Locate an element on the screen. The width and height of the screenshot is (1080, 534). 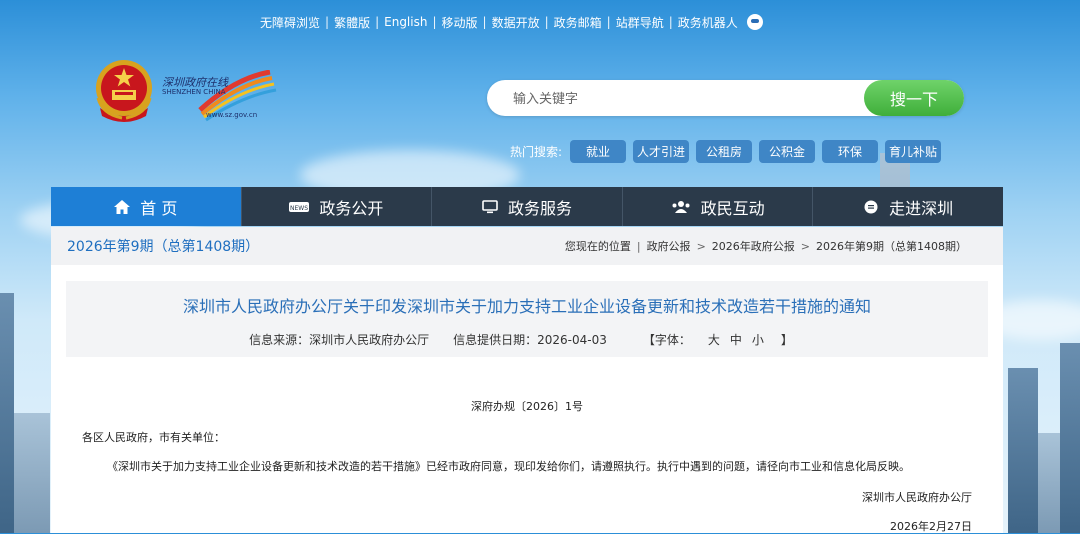
people-icon is located at coordinates (681, 206).